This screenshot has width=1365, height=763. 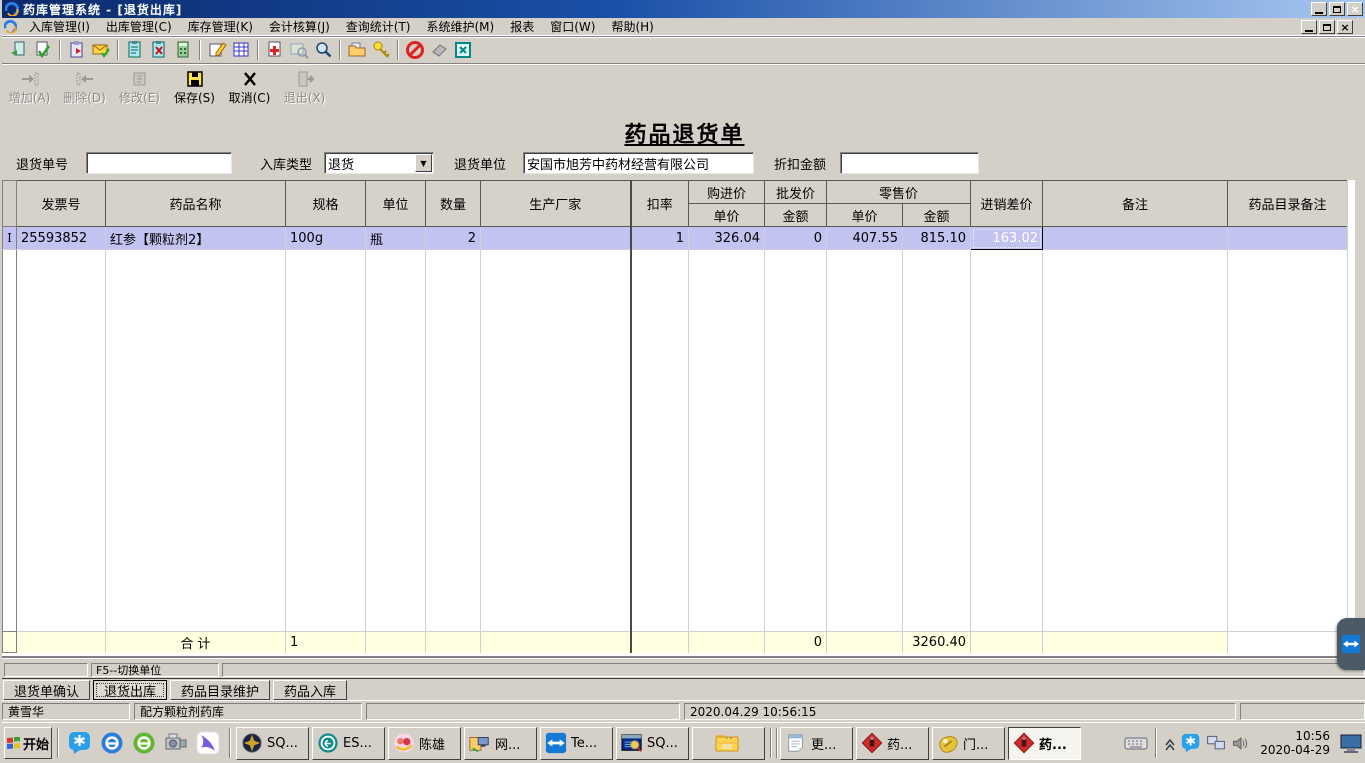 I want to click on close-window-icon, so click(x=463, y=50).